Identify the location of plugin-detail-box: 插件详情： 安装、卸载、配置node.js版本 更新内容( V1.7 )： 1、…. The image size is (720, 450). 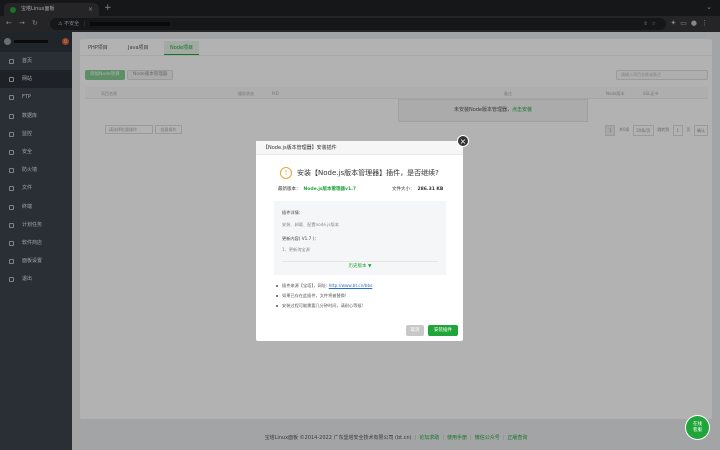
(360, 238).